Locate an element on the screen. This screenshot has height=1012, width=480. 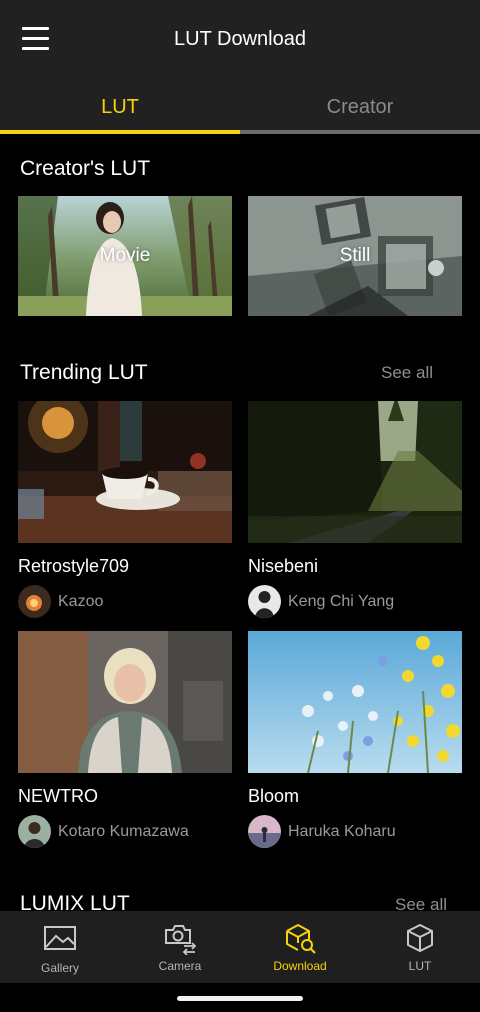
avatar-kotaro-kumazawa-image is located at coordinates (34, 831).